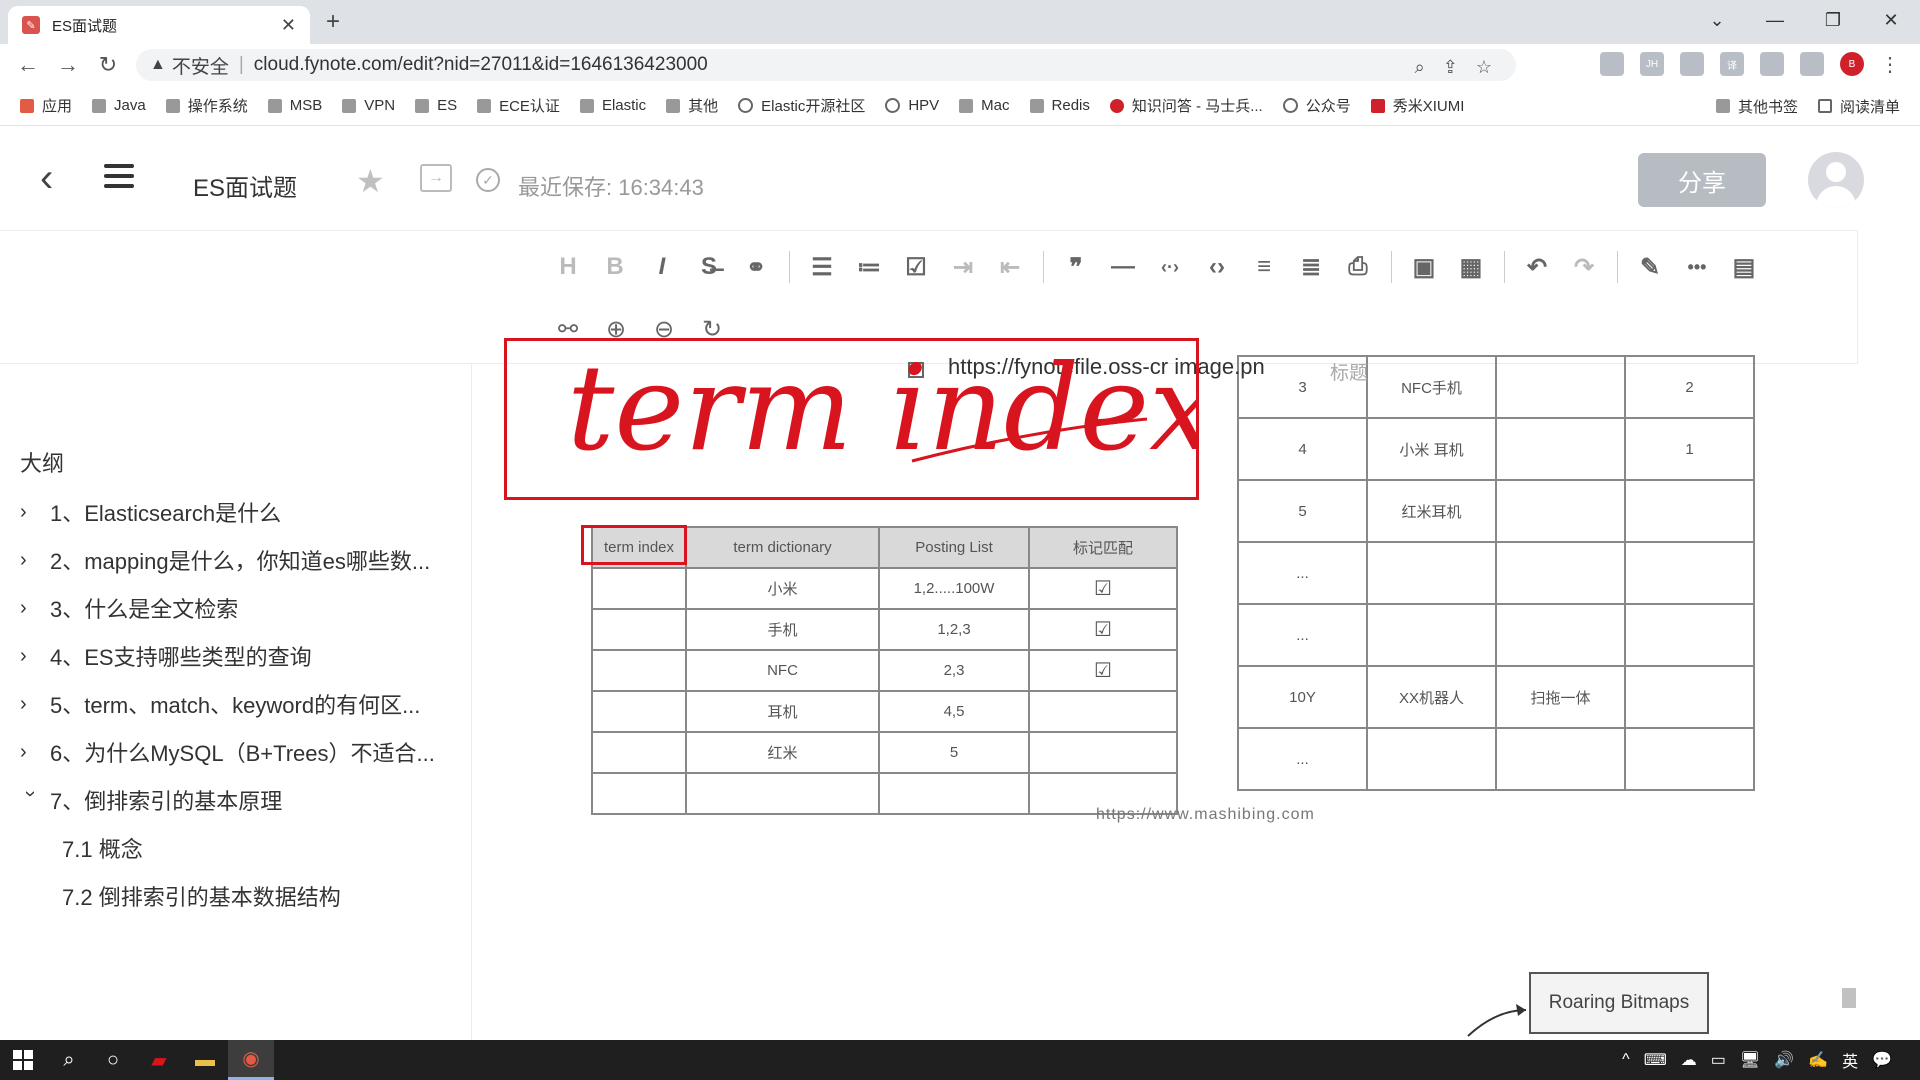 This screenshot has width=1920, height=1080. Describe the element at coordinates (205, 1060) in the screenshot. I see `explorer-icon: ▬` at that location.